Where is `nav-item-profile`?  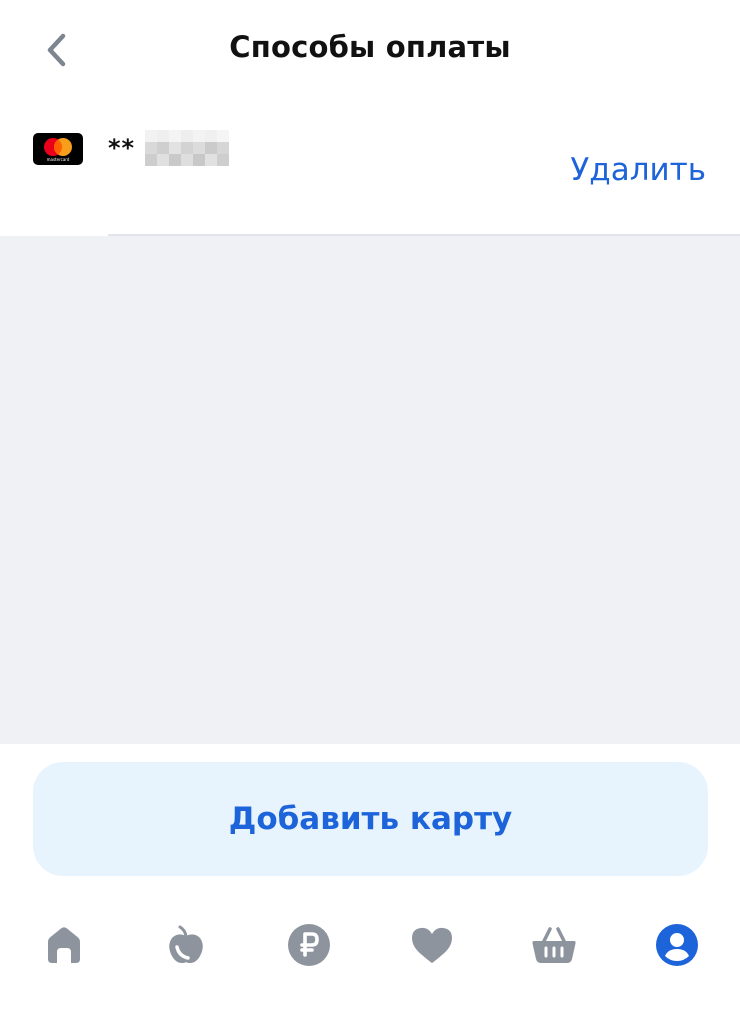 nav-item-profile is located at coordinates (677, 945).